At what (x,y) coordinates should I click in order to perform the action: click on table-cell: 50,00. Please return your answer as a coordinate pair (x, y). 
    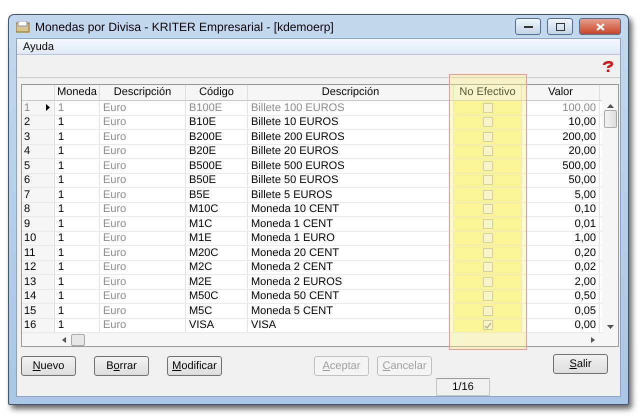
    Looking at the image, I should click on (561, 180).